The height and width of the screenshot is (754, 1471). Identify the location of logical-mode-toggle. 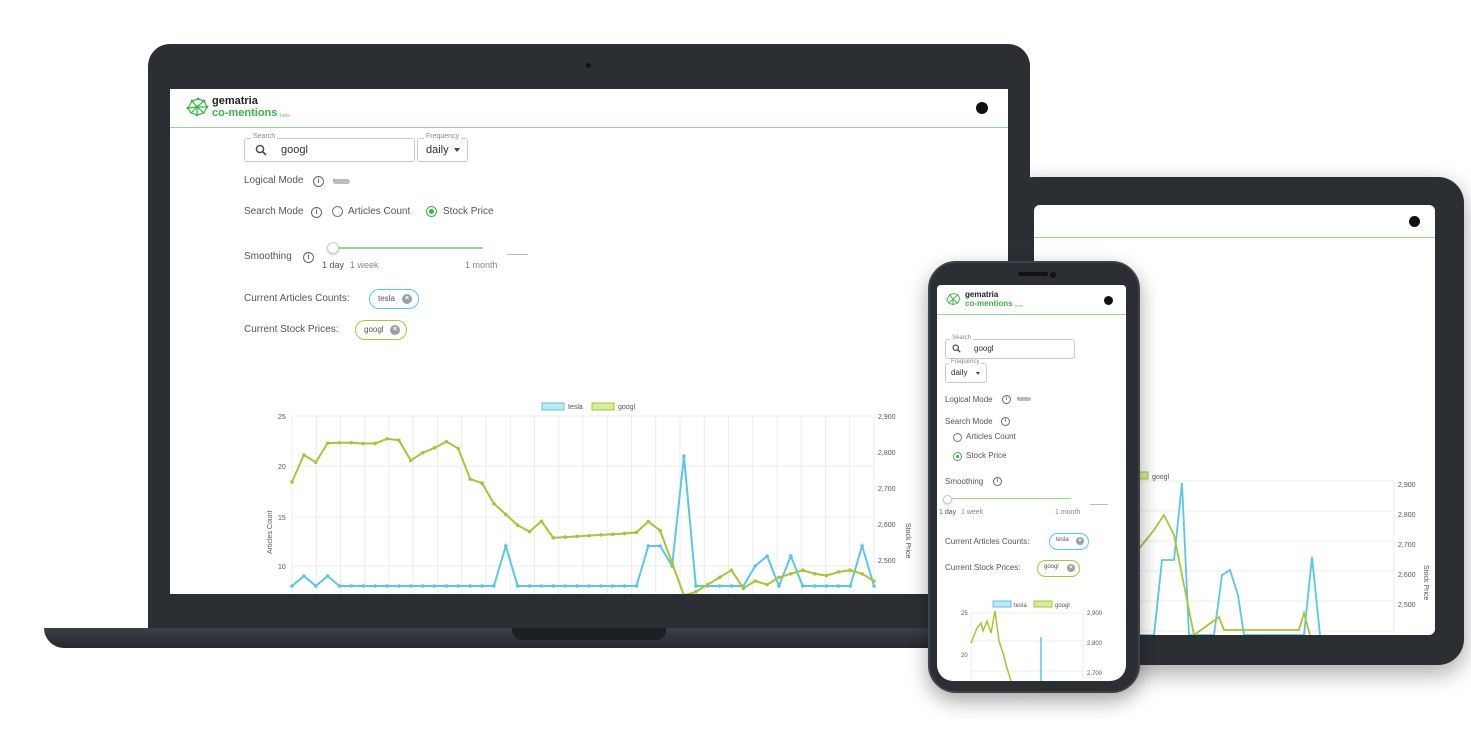
(1024, 399).